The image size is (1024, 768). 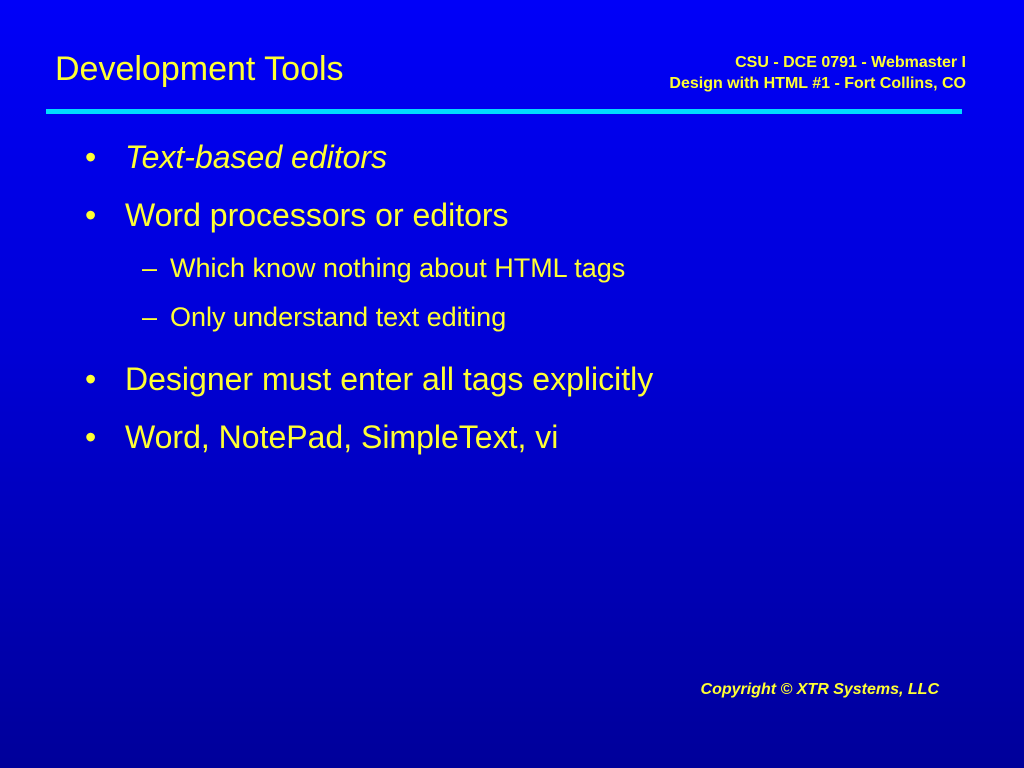 I want to click on sub-bullet-item: – Only understand text editing, so click(x=512, y=317).